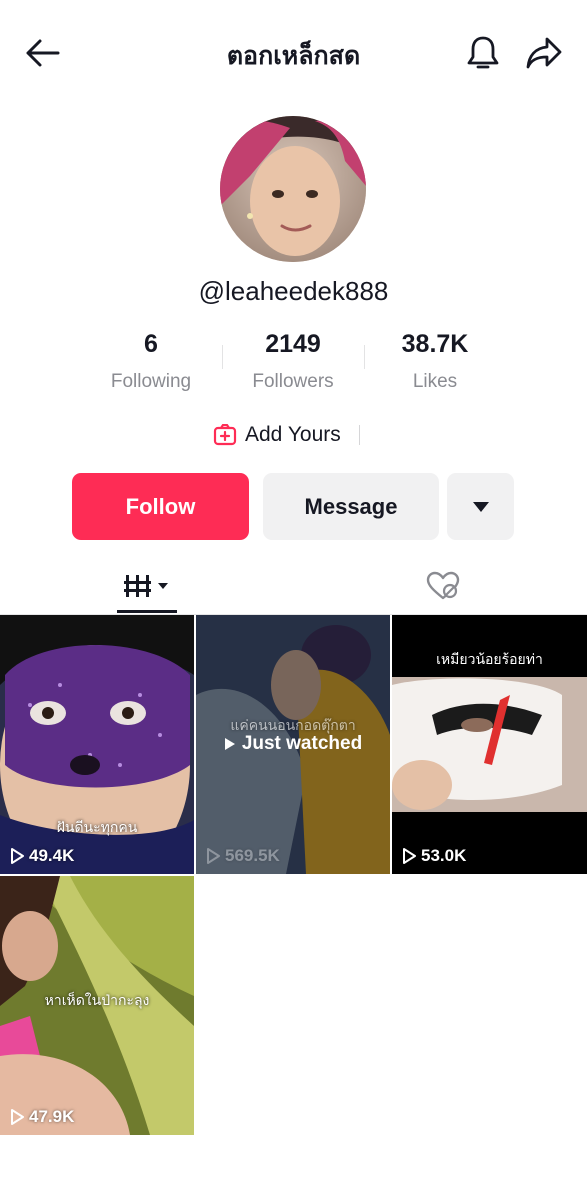 The image size is (587, 1200). Describe the element at coordinates (435, 381) in the screenshot. I see `likes-label: Likes` at that location.